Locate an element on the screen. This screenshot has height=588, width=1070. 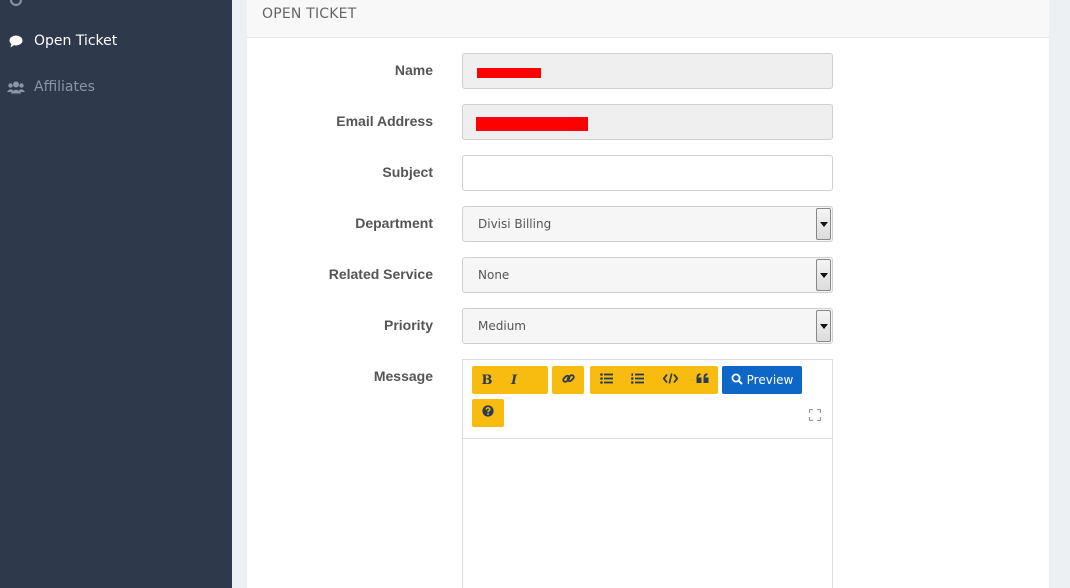
sidebar-item-open-ticket: Open Ticket is located at coordinates (116, 41).